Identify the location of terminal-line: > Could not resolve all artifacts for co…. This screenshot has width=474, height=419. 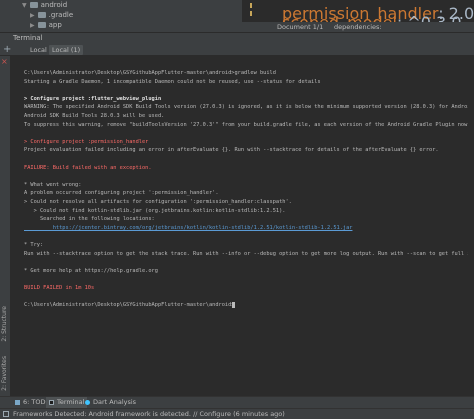
(158, 202).